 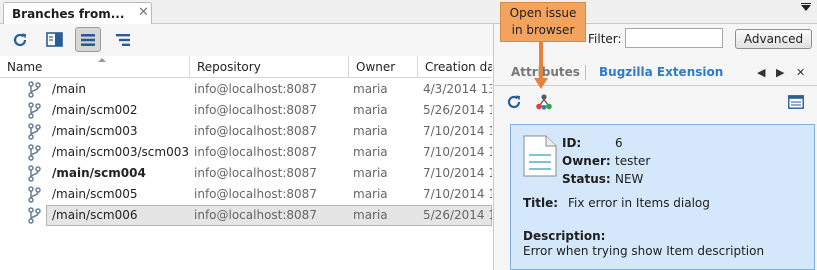 I want to click on issue-title-value: Fix error in Items dialog, so click(x=639, y=203).